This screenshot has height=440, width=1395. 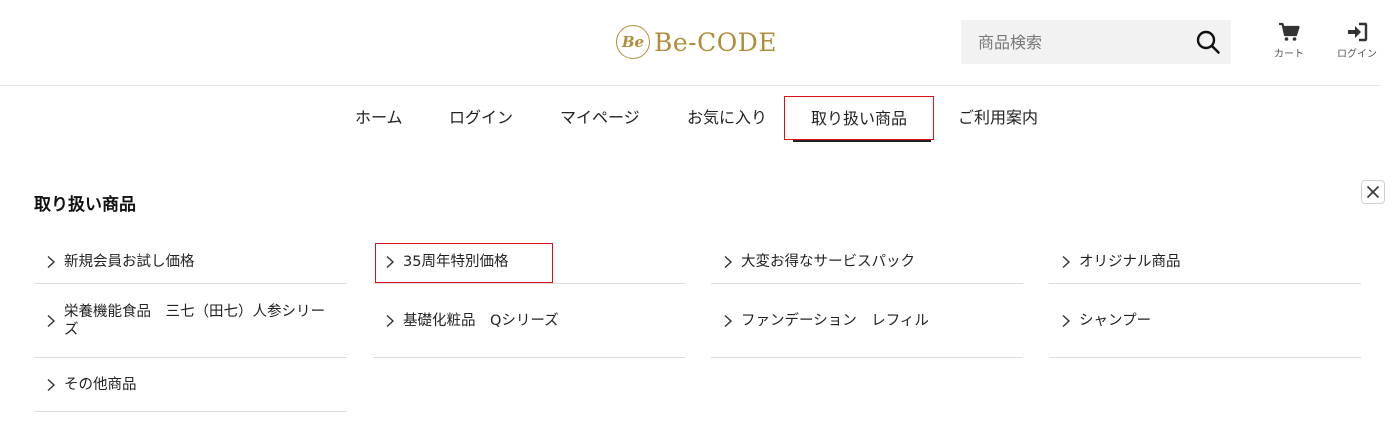 I want to click on cart-button: カート, so click(x=1289, y=41).